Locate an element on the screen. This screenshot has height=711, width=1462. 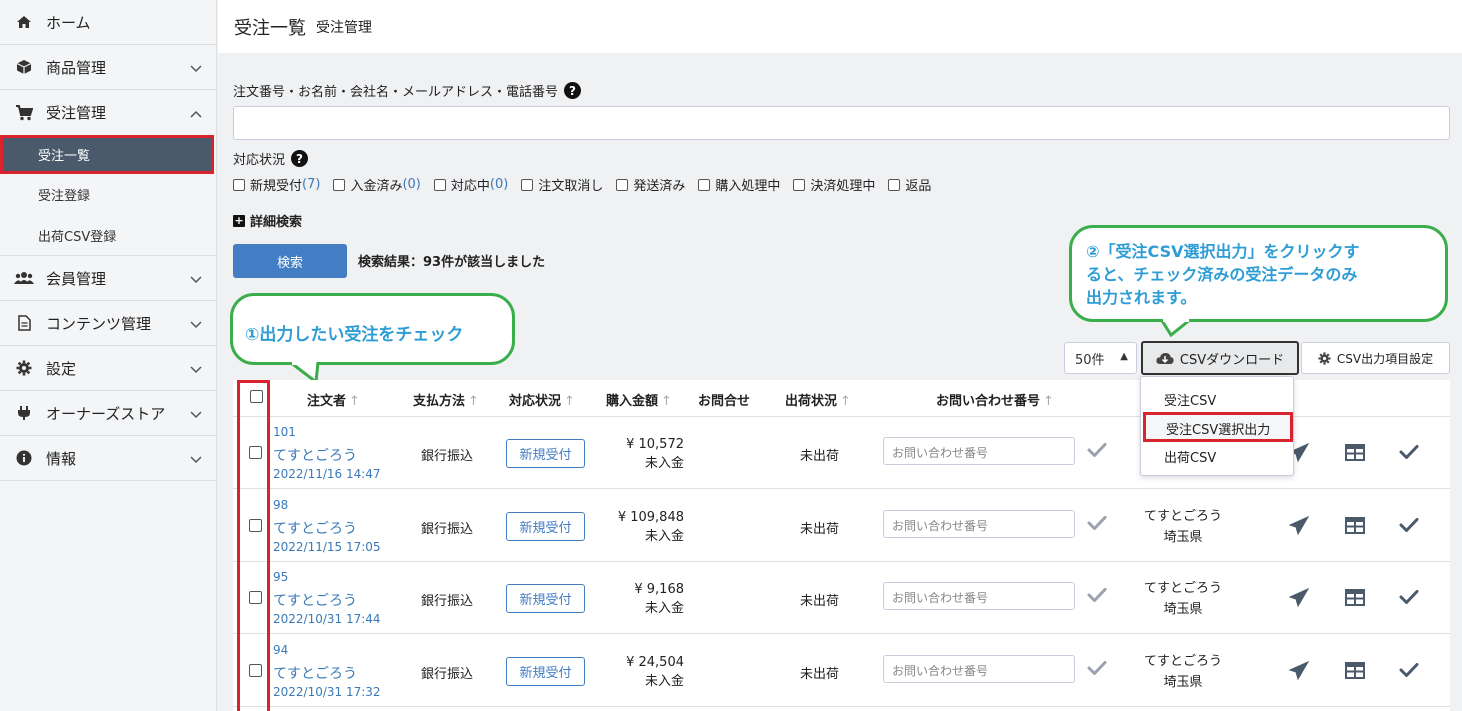
nav-home: ホーム is located at coordinates (108, 22).